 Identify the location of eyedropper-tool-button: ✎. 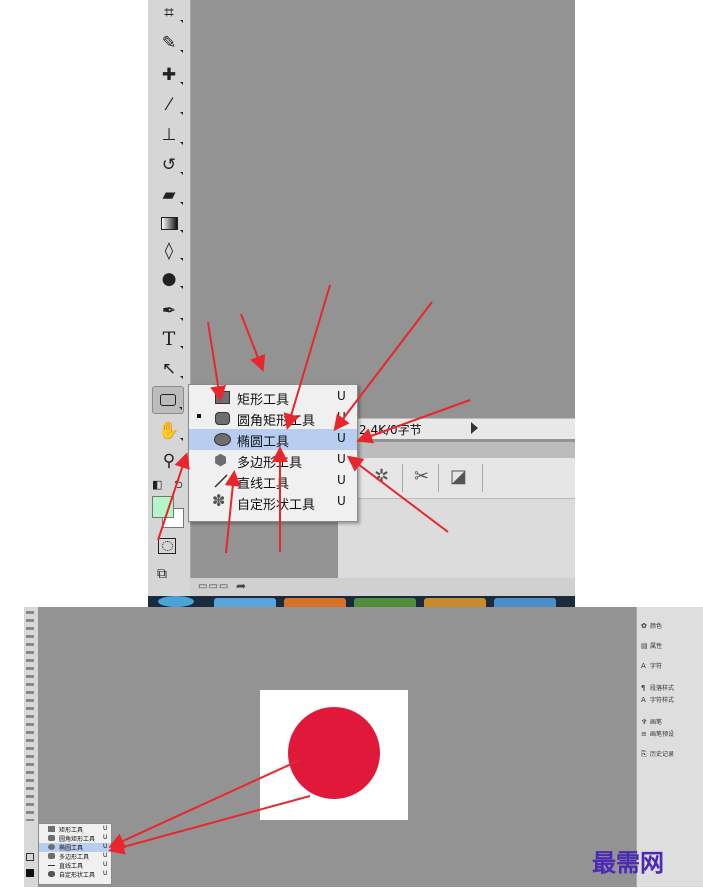
(169, 43).